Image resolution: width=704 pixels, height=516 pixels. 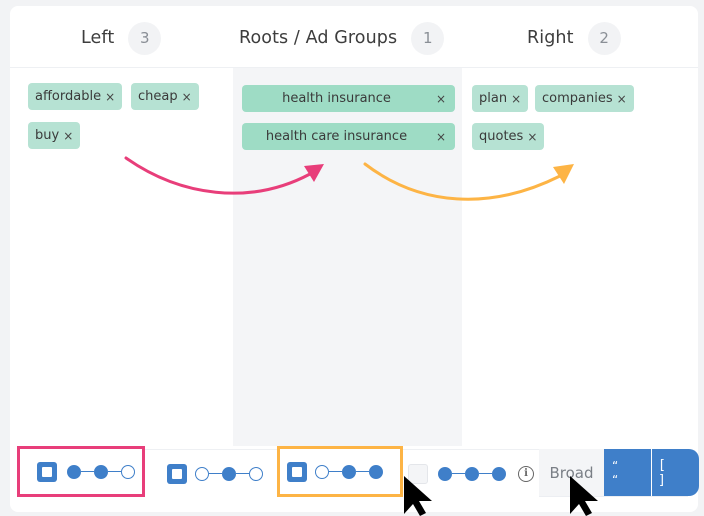 I want to click on chip-label: buy, so click(x=47, y=135).